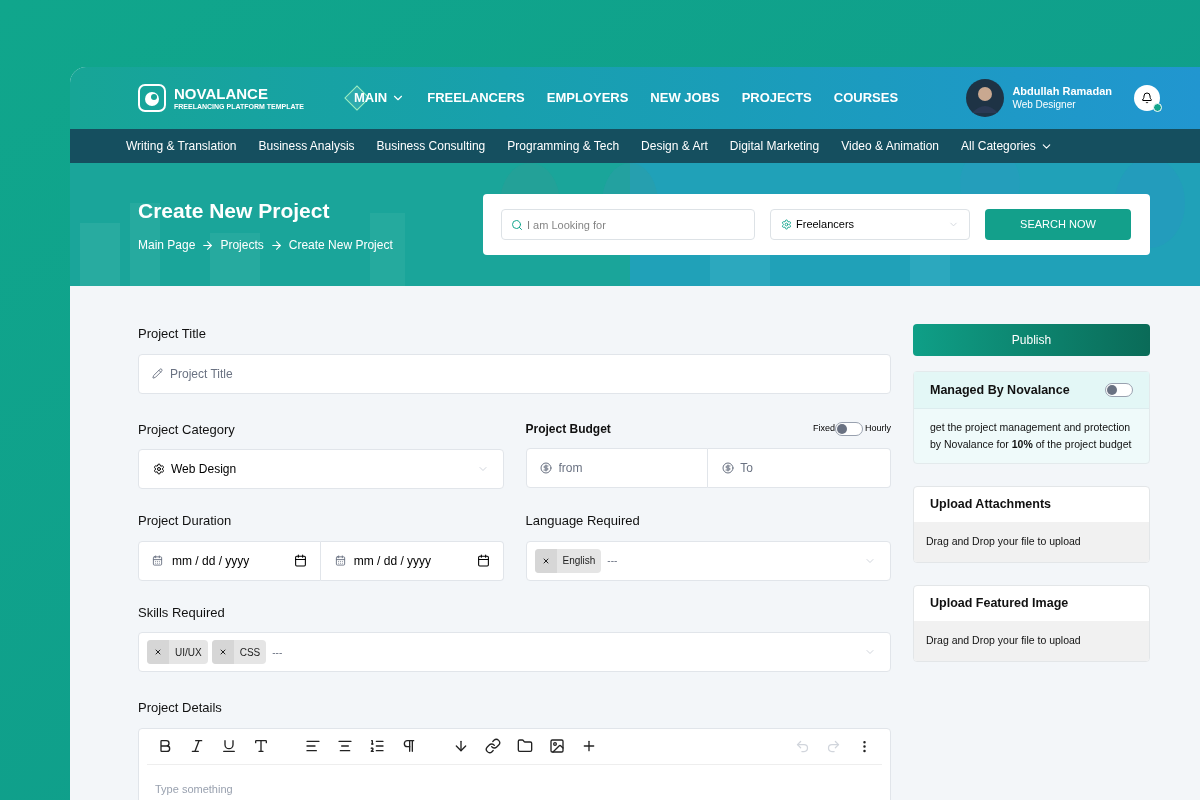 Image resolution: width=1200 pixels, height=800 pixels. What do you see at coordinates (313, 746) in the screenshot?
I see `align-left-icon` at bounding box center [313, 746].